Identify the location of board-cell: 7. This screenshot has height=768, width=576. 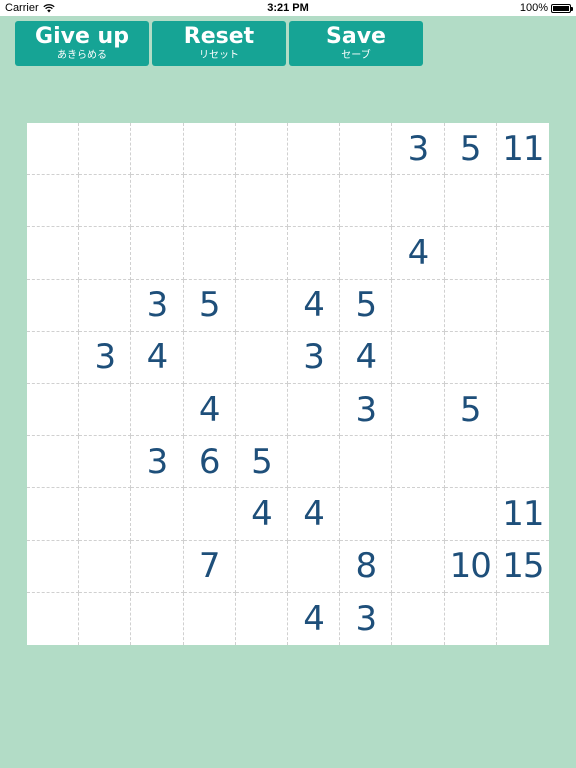
(209, 566).